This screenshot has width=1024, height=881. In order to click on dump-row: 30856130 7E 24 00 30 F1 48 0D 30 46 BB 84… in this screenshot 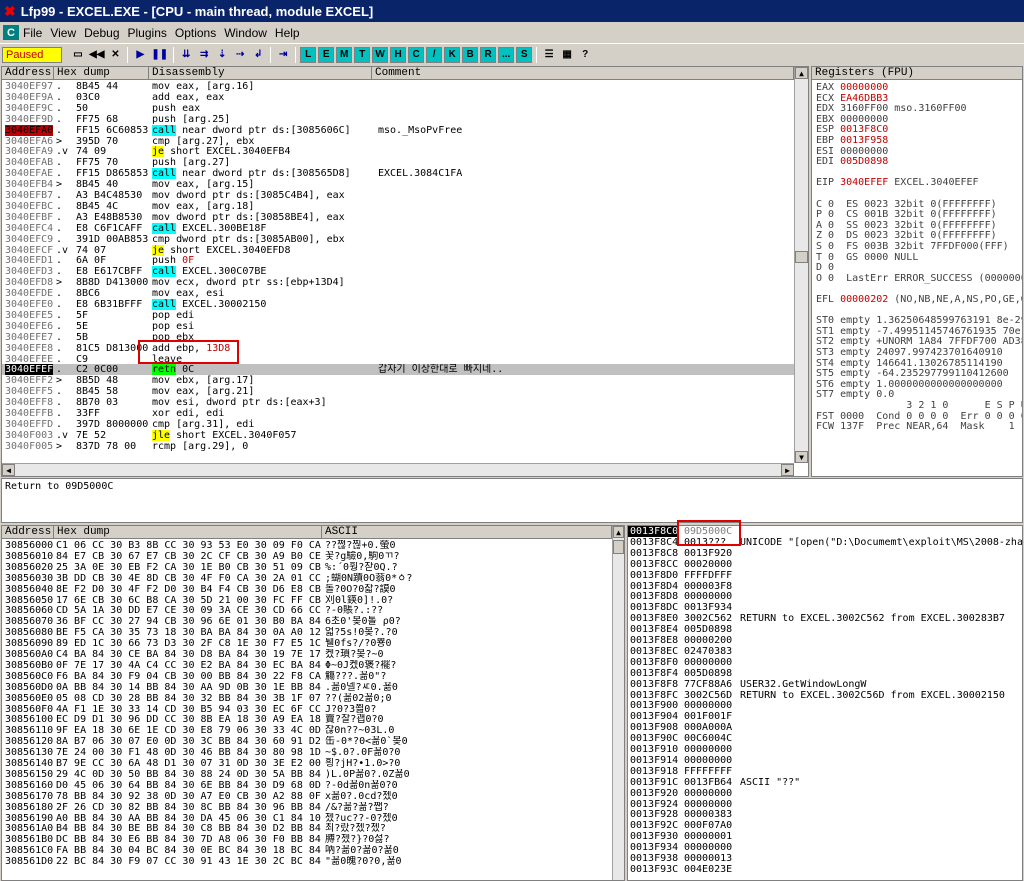, I will do `click(307, 752)`.